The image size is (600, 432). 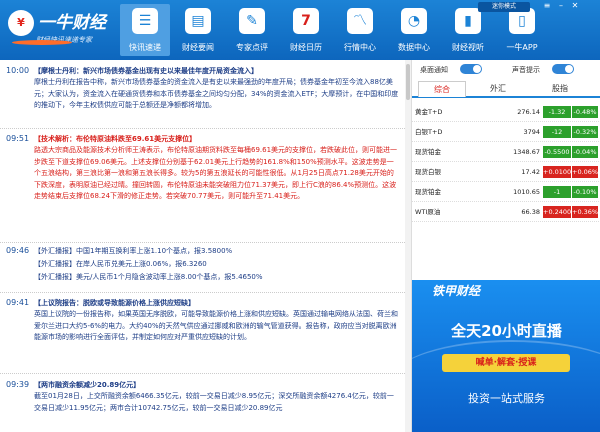 What do you see at coordinates (560, 89) in the screenshot?
I see `tab-index: 股指` at bounding box center [560, 89].